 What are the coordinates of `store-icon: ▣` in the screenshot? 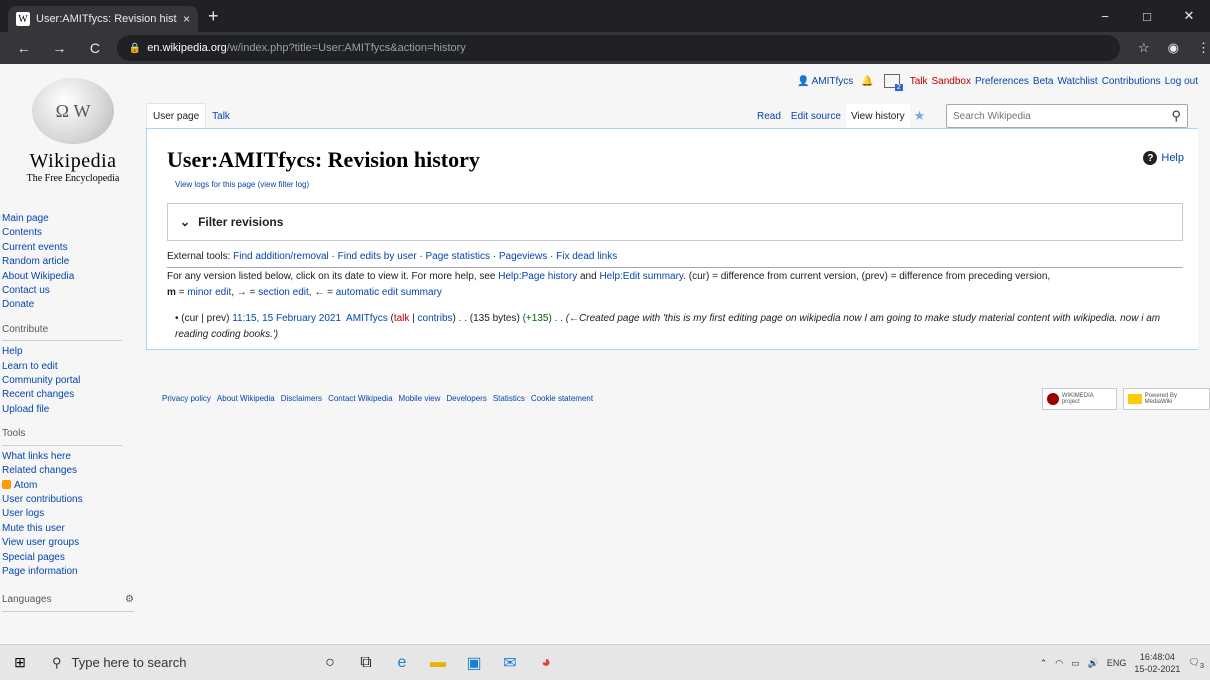 It's located at (474, 662).